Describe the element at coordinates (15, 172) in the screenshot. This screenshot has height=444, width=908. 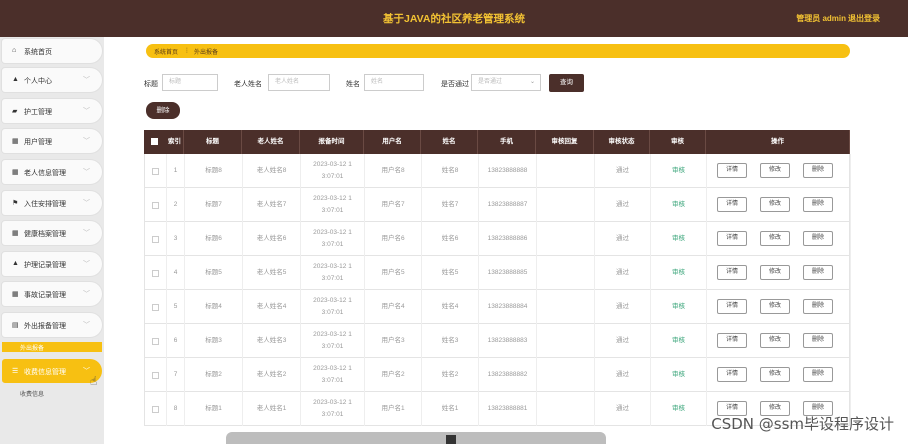
I see `grid-icon: ▦` at that location.